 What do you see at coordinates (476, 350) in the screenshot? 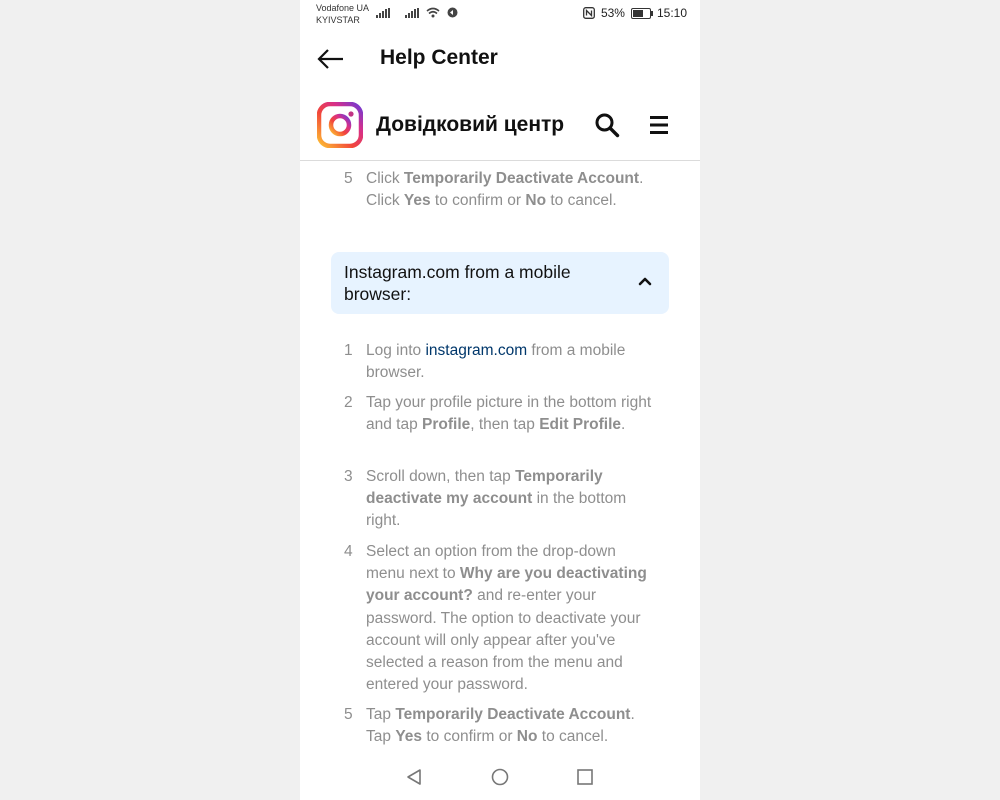
I see `instagram-link: instagram.com` at bounding box center [476, 350].